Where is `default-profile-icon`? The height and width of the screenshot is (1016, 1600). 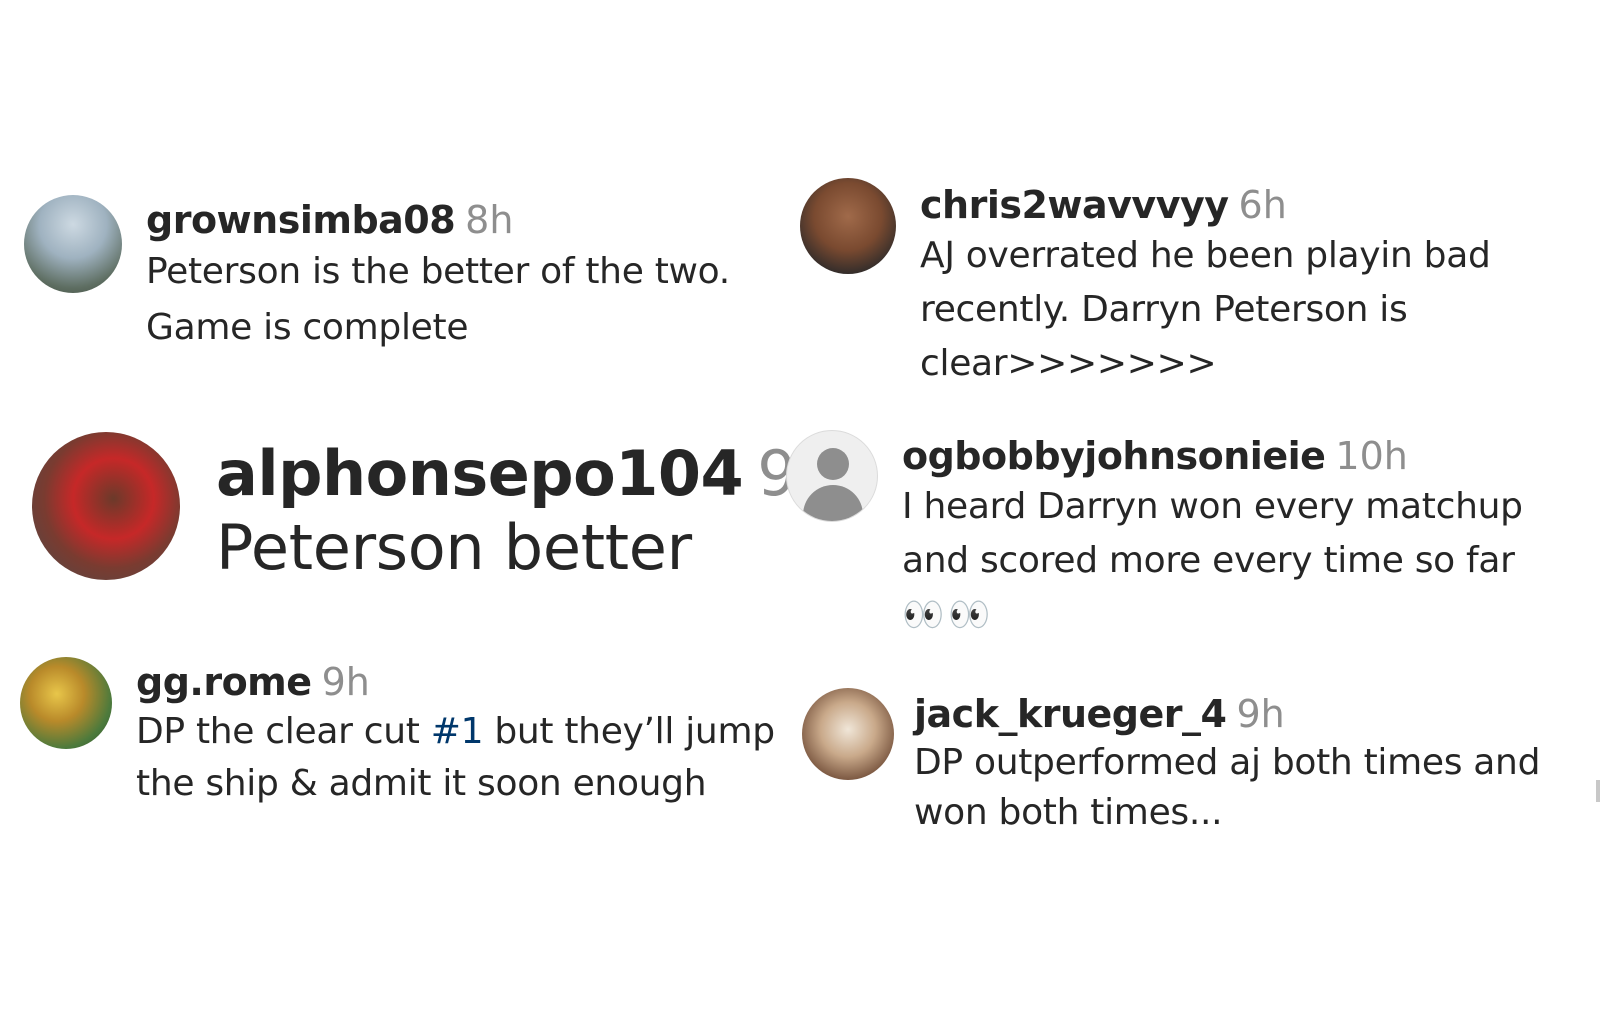
default-profile-icon is located at coordinates (832, 476).